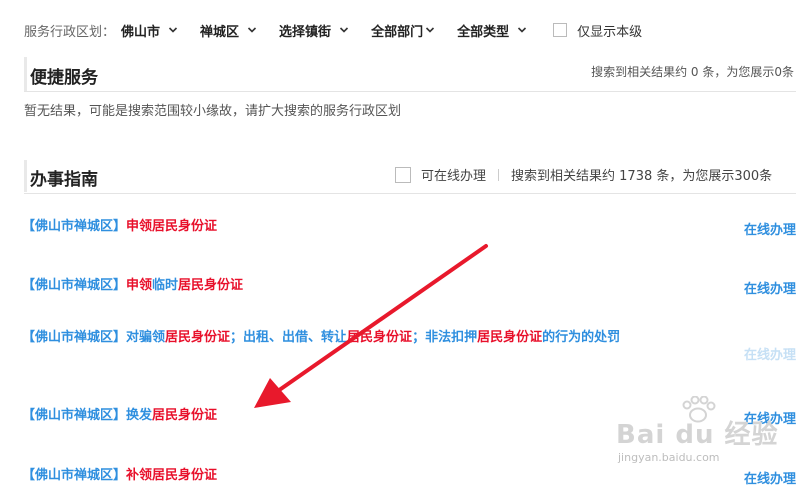 The image size is (806, 487). I want to click on baidu-jingyan-watermark: Bai du 经验 jingyan.baidu.com, so click(697, 430).